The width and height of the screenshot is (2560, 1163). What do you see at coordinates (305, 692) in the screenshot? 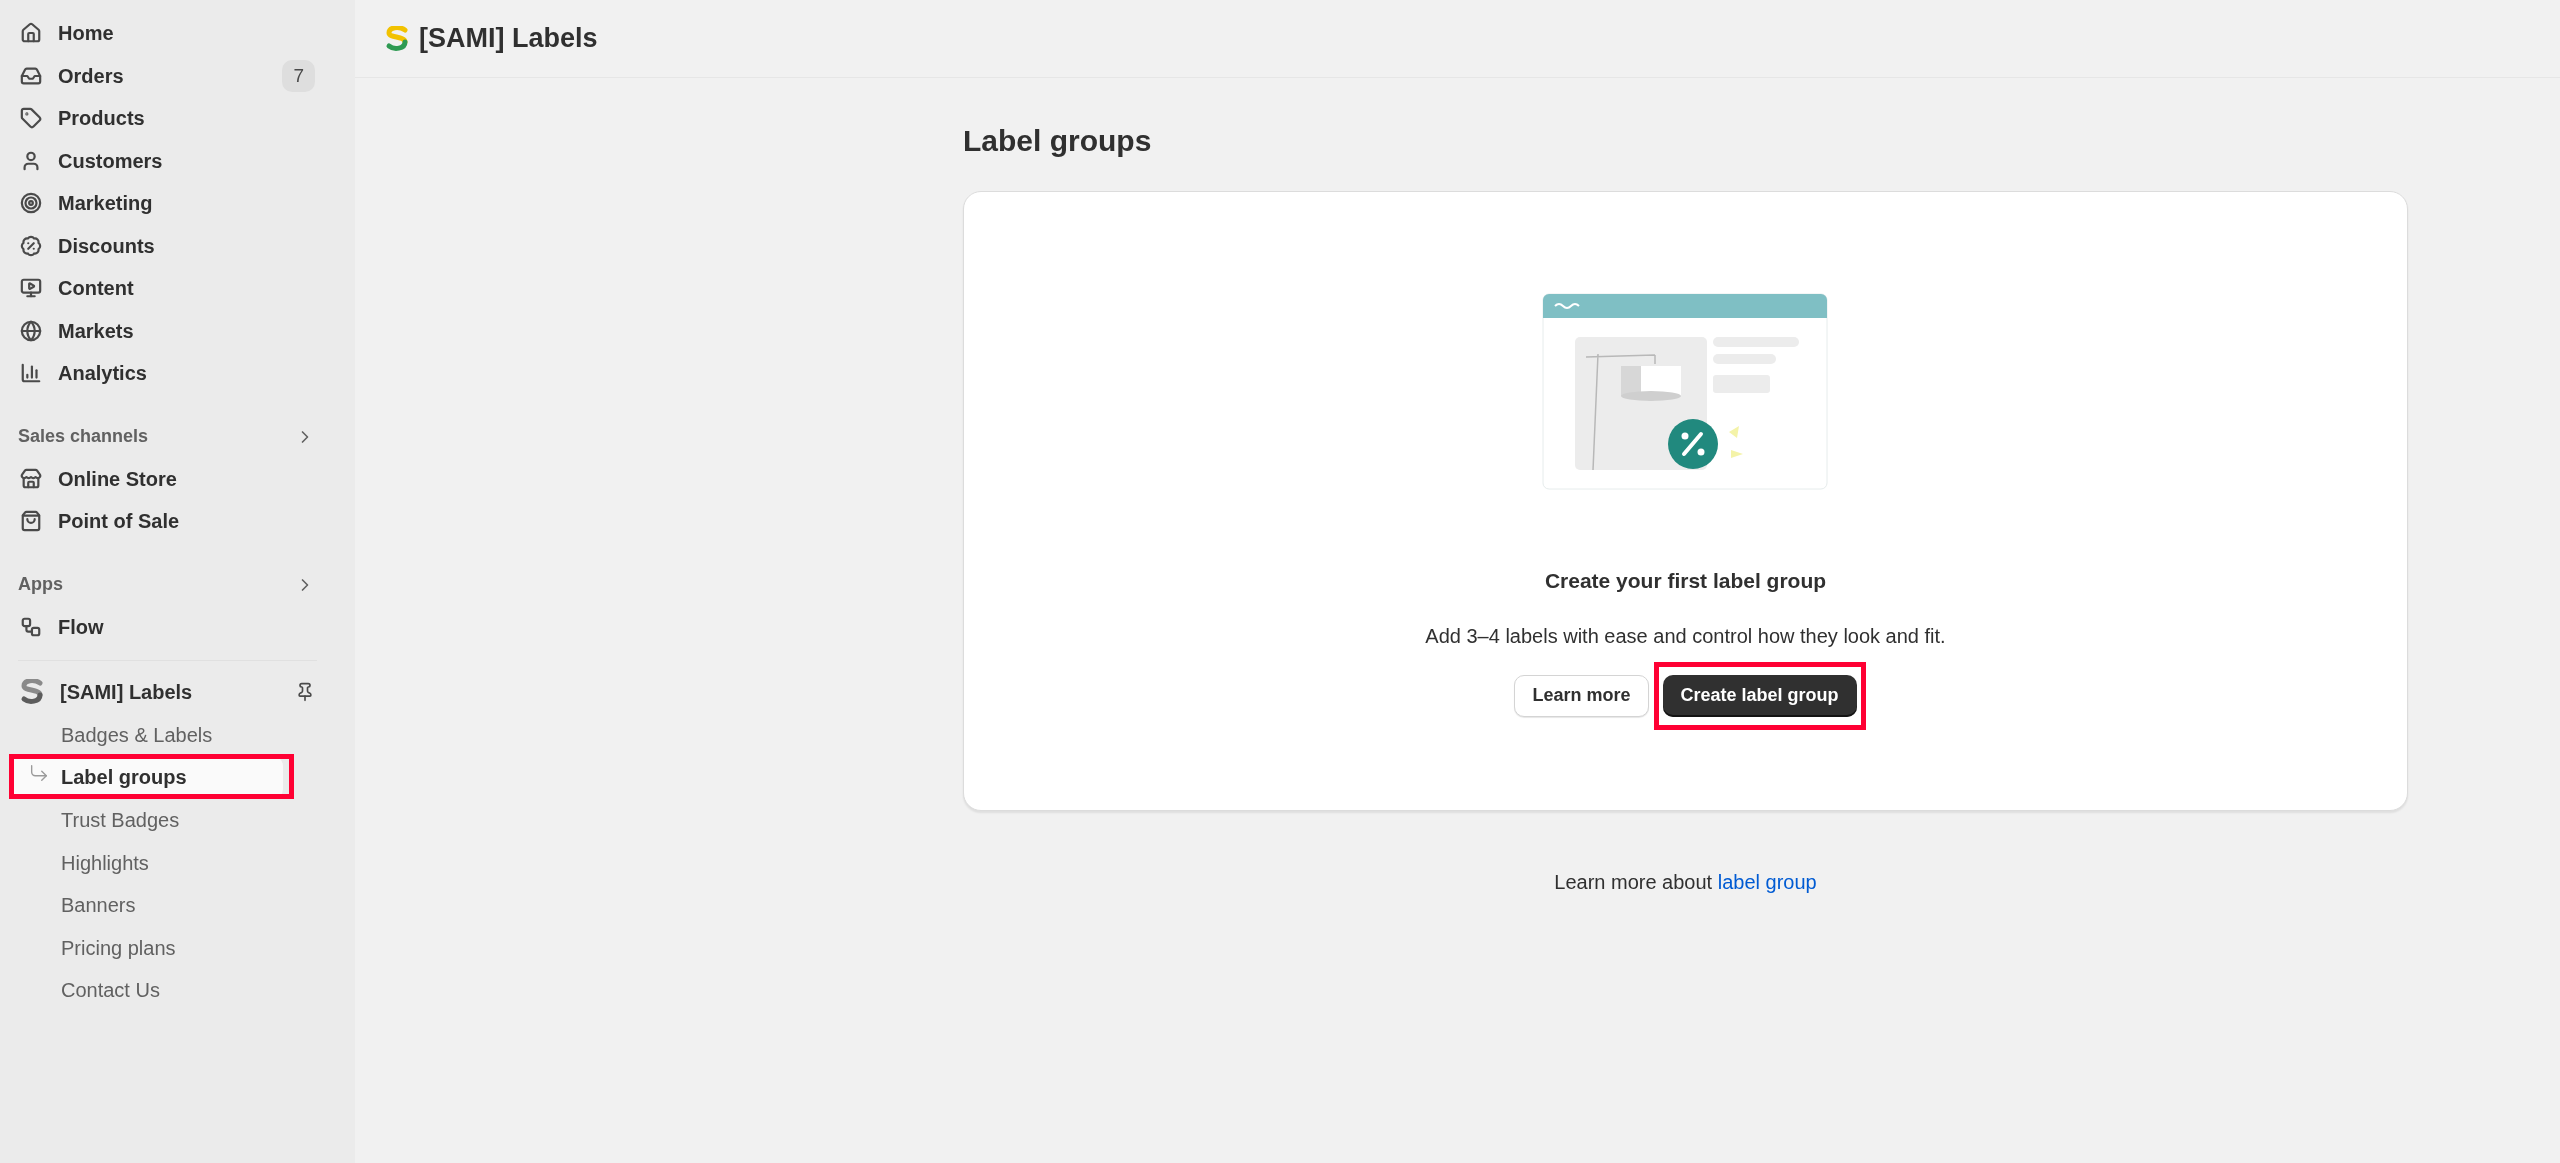
I see `pin-icon` at bounding box center [305, 692].